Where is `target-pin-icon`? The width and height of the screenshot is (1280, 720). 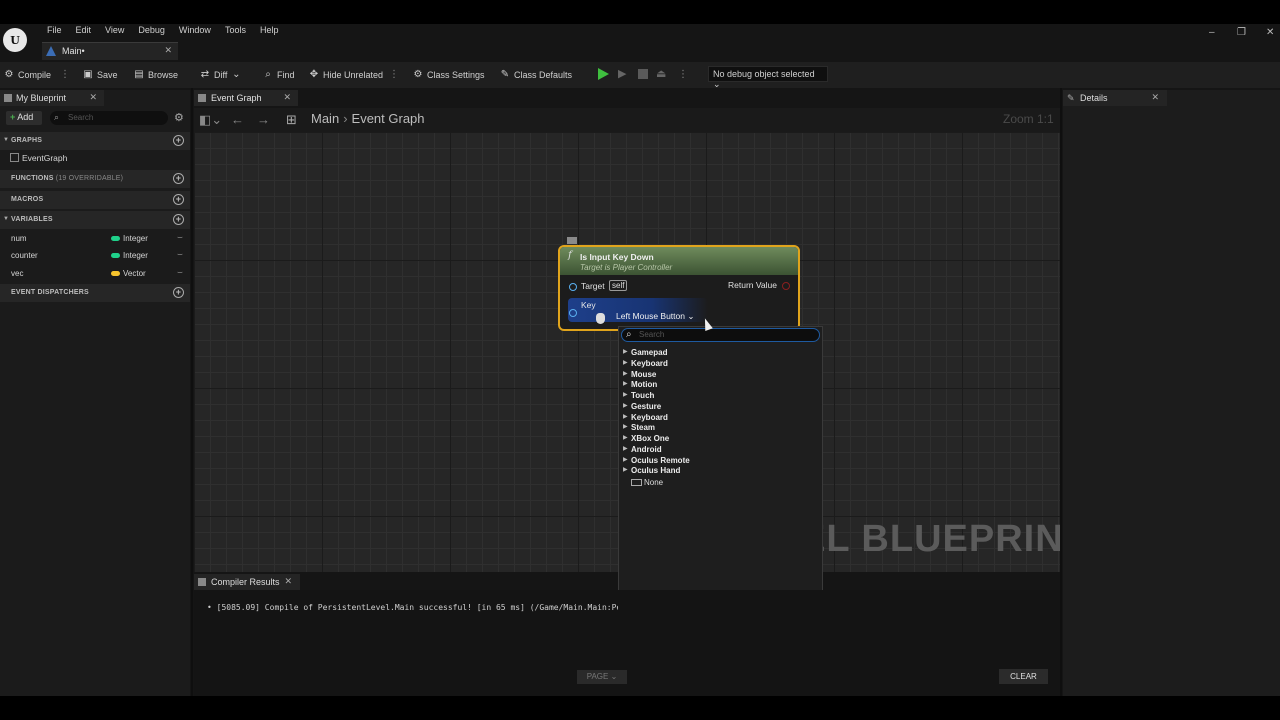 target-pin-icon is located at coordinates (573, 287).